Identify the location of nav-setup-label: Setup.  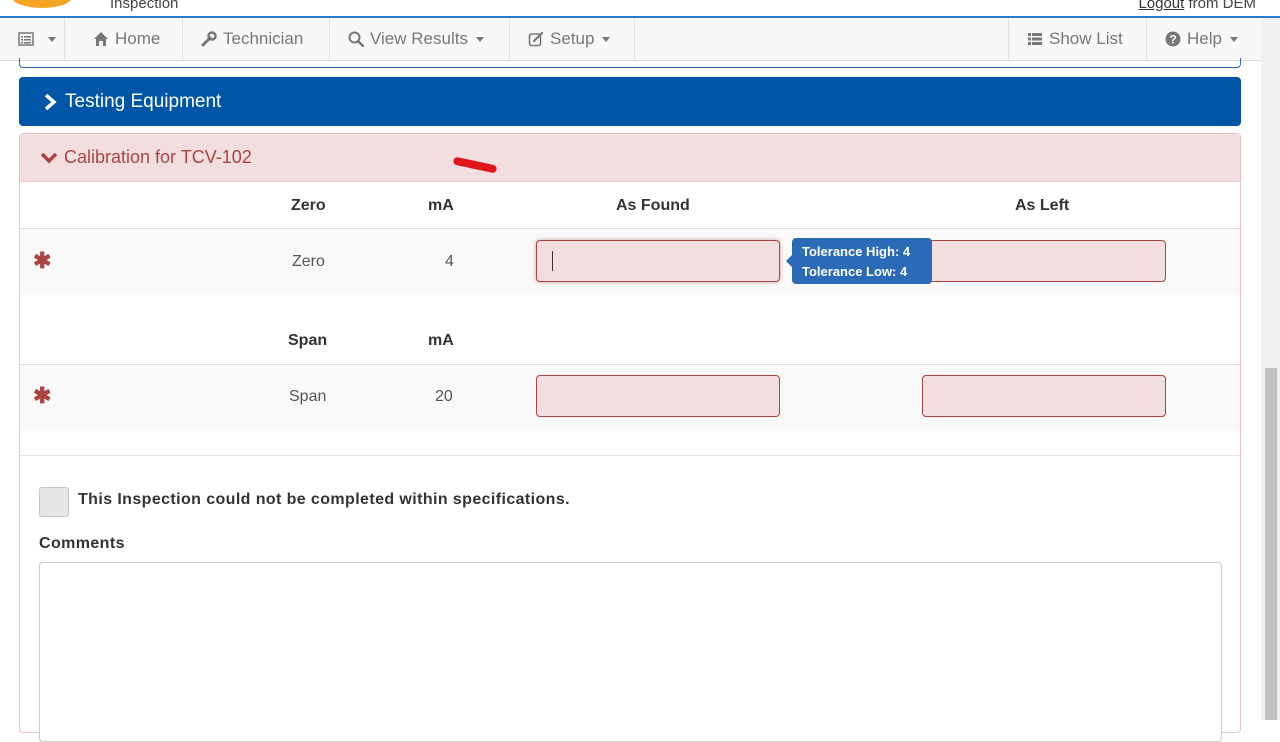
(572, 38).